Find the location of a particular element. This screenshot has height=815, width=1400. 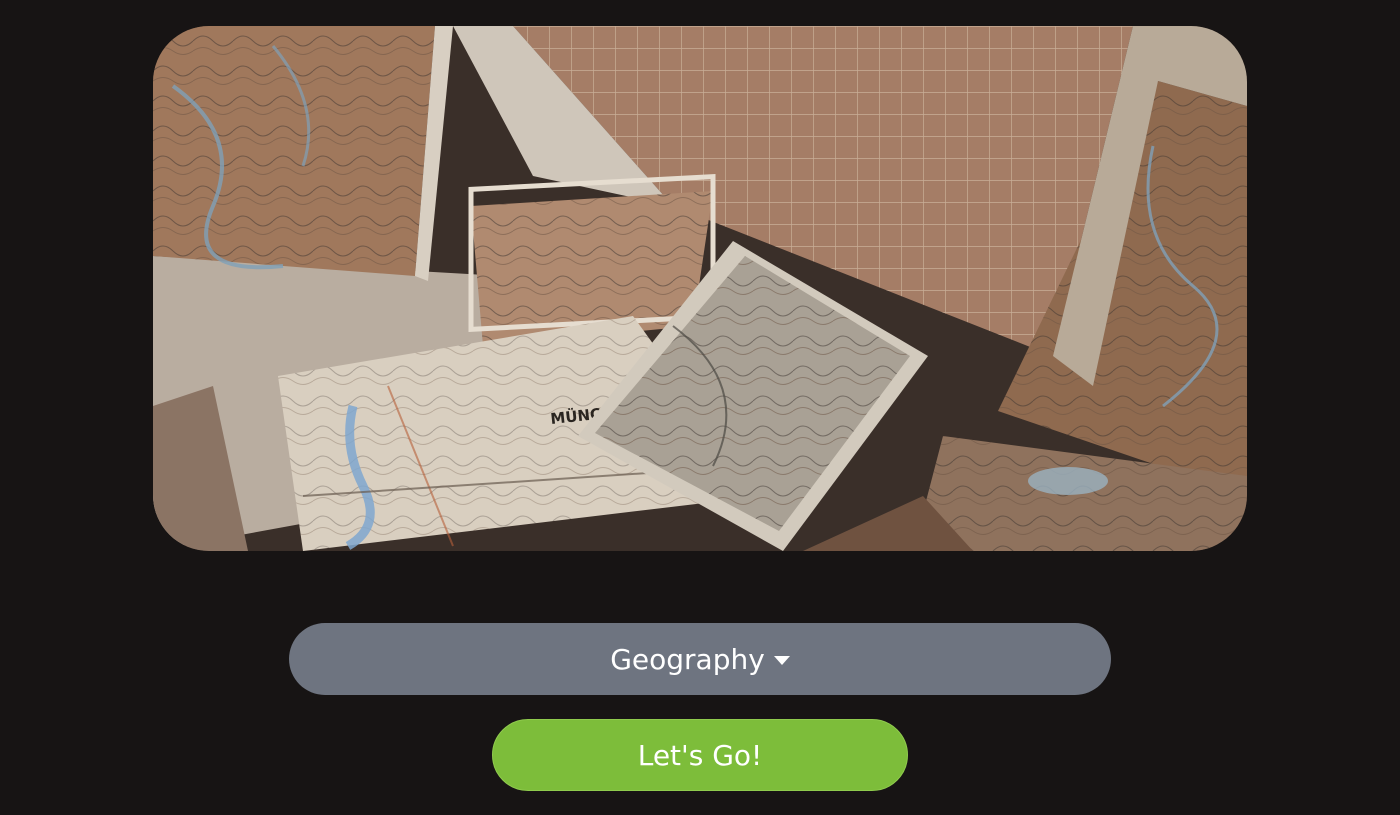

category-dropdown-label: Geography is located at coordinates (687, 659).